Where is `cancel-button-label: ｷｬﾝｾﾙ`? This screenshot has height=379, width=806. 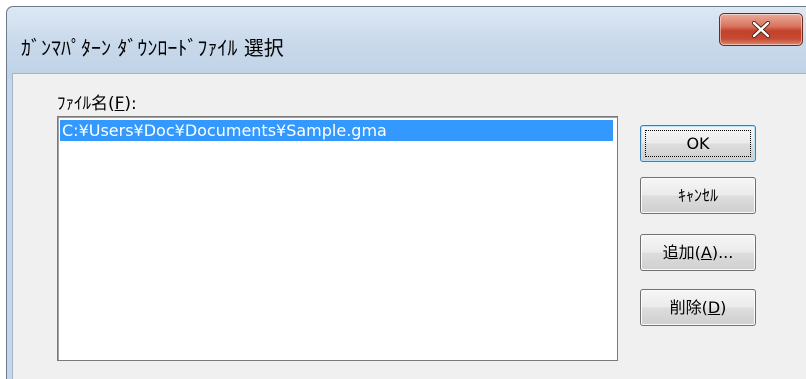
cancel-button-label: ｷｬﾝｾﾙ is located at coordinates (697, 195).